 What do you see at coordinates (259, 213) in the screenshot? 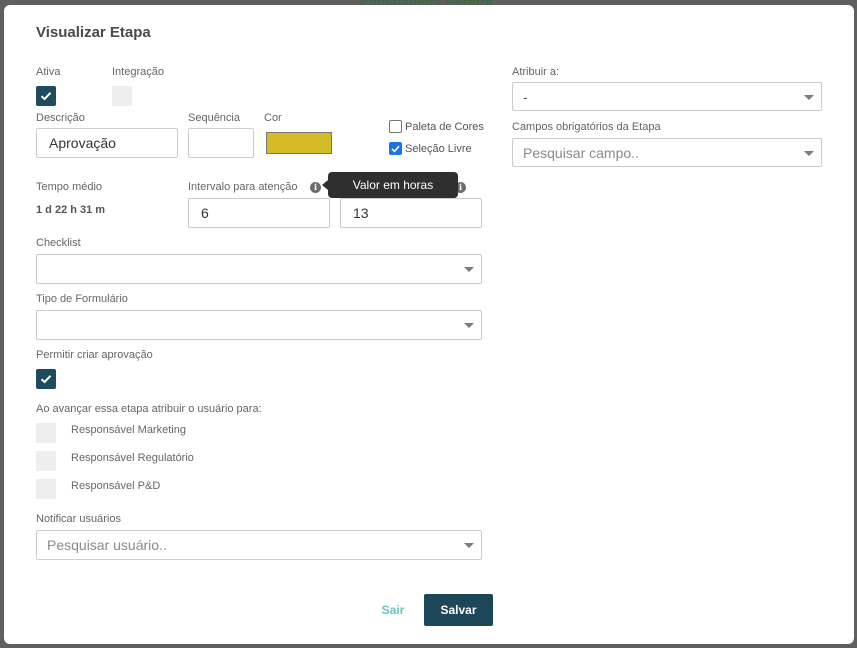
I see `intervalo-atencao-input: 6` at bounding box center [259, 213].